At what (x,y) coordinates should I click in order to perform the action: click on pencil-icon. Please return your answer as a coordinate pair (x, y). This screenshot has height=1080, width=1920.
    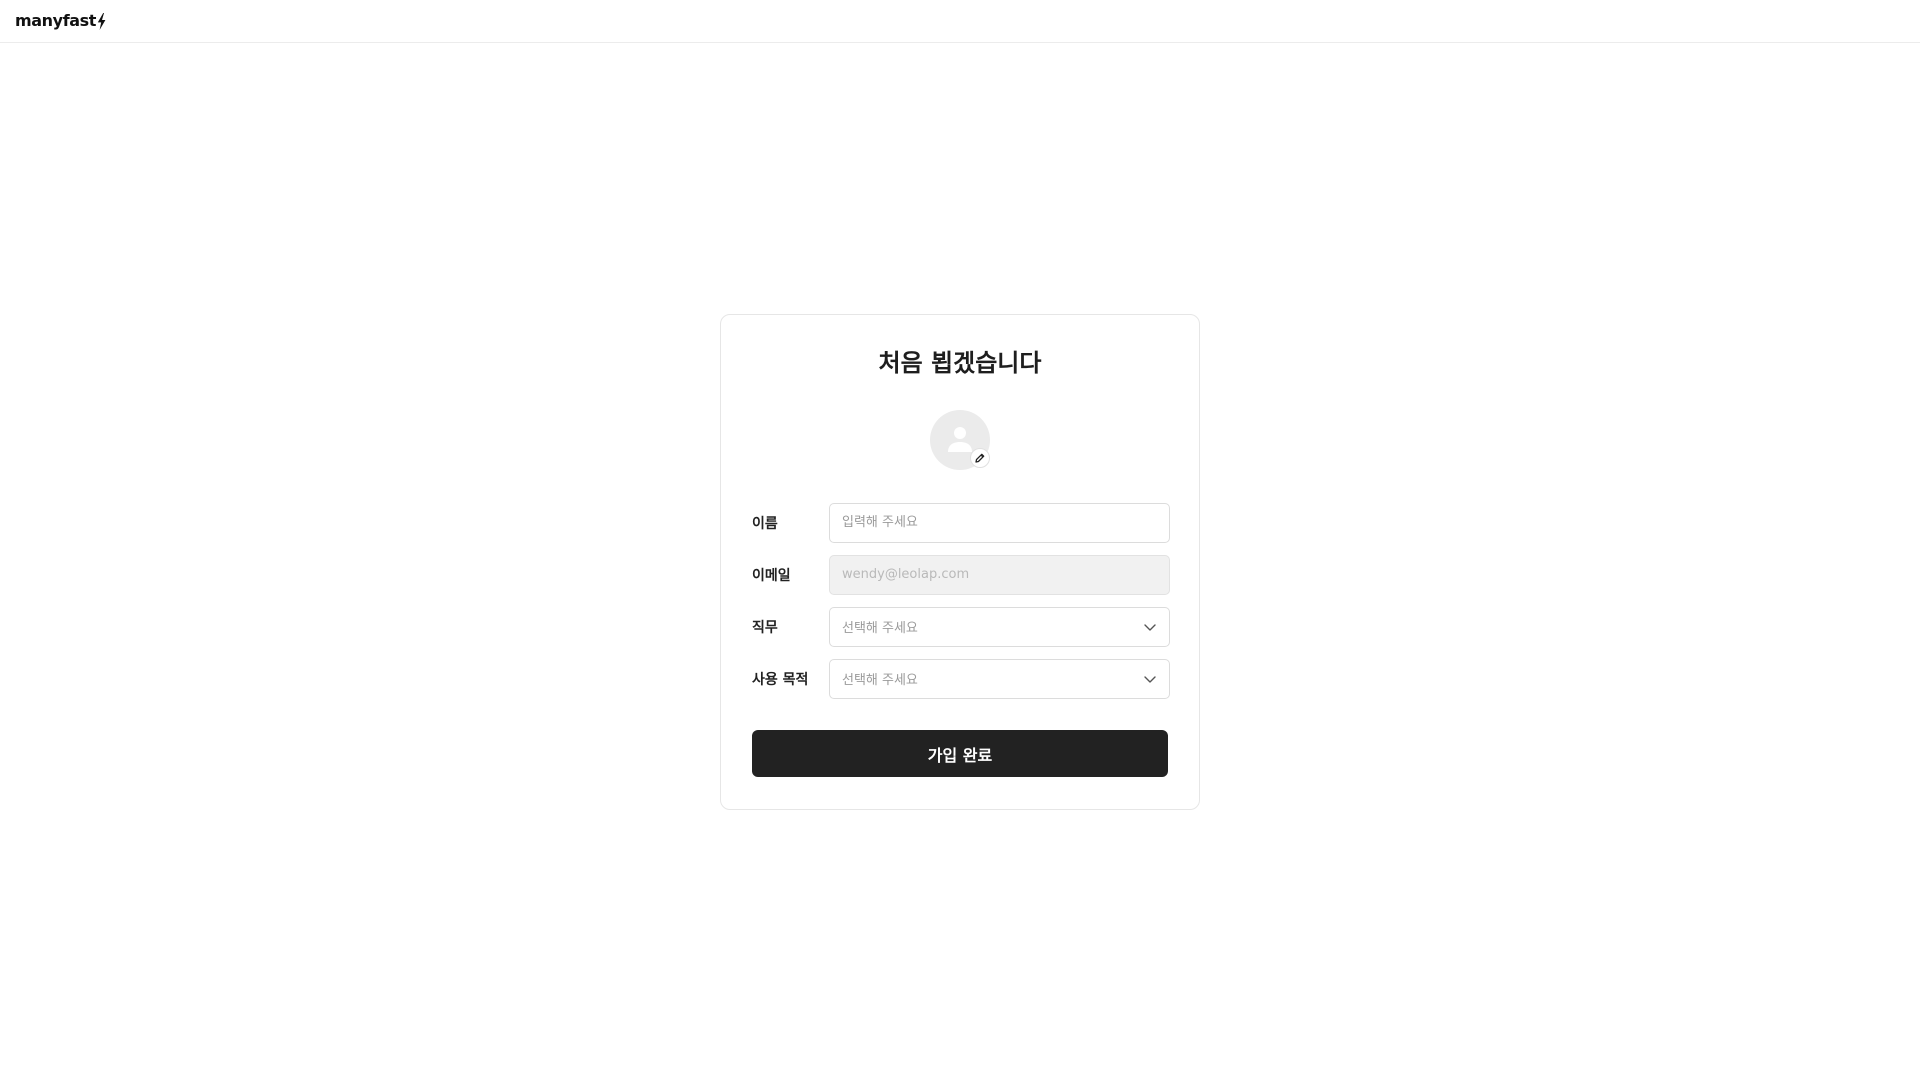
    Looking at the image, I should click on (980, 458).